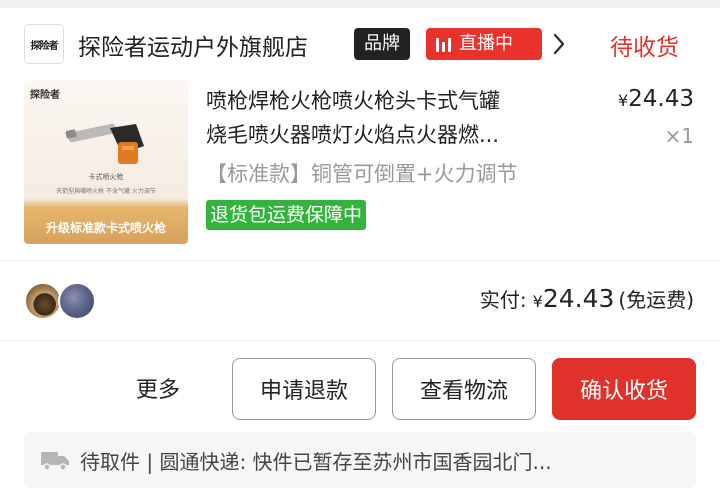 The height and width of the screenshot is (488, 720). I want to click on store-name: 探险者运动户外旗舰店, so click(193, 45).